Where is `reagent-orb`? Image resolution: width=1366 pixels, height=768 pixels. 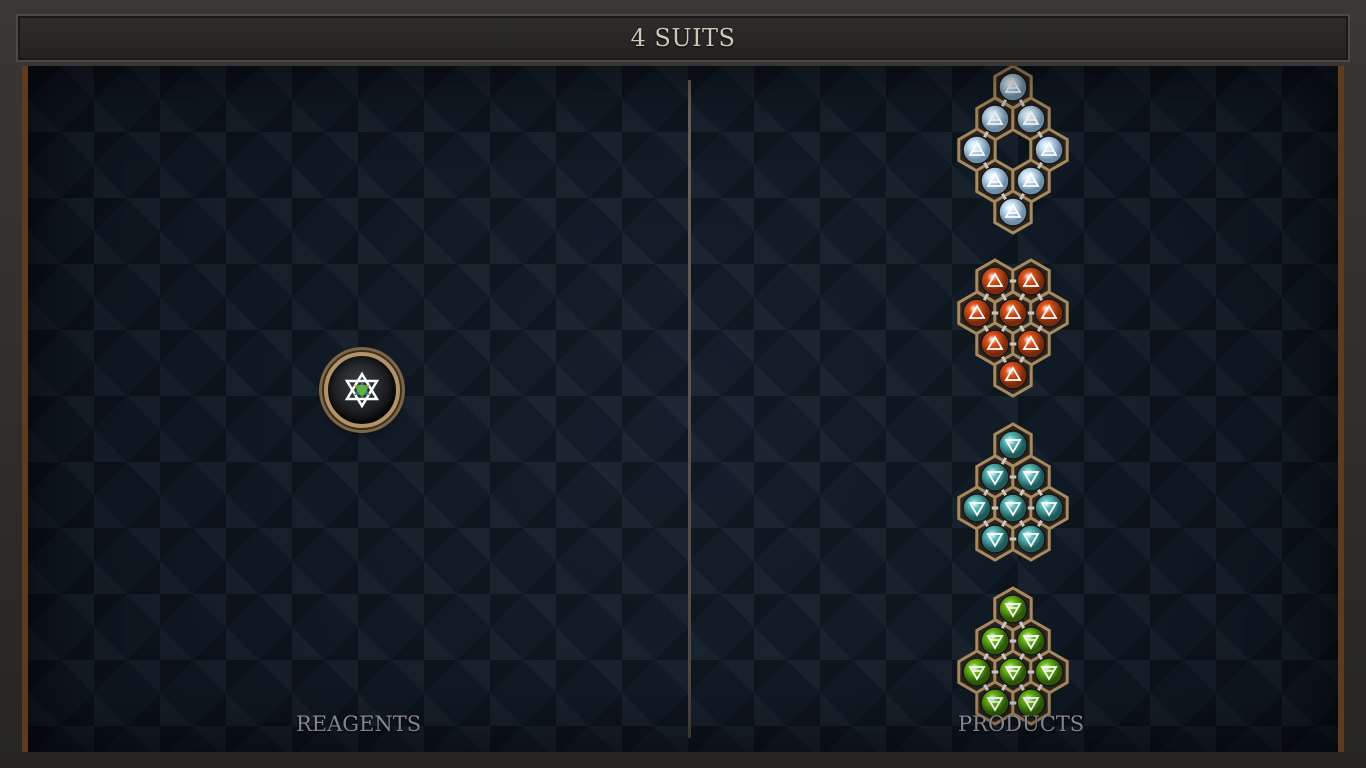
reagent-orb is located at coordinates (362, 390).